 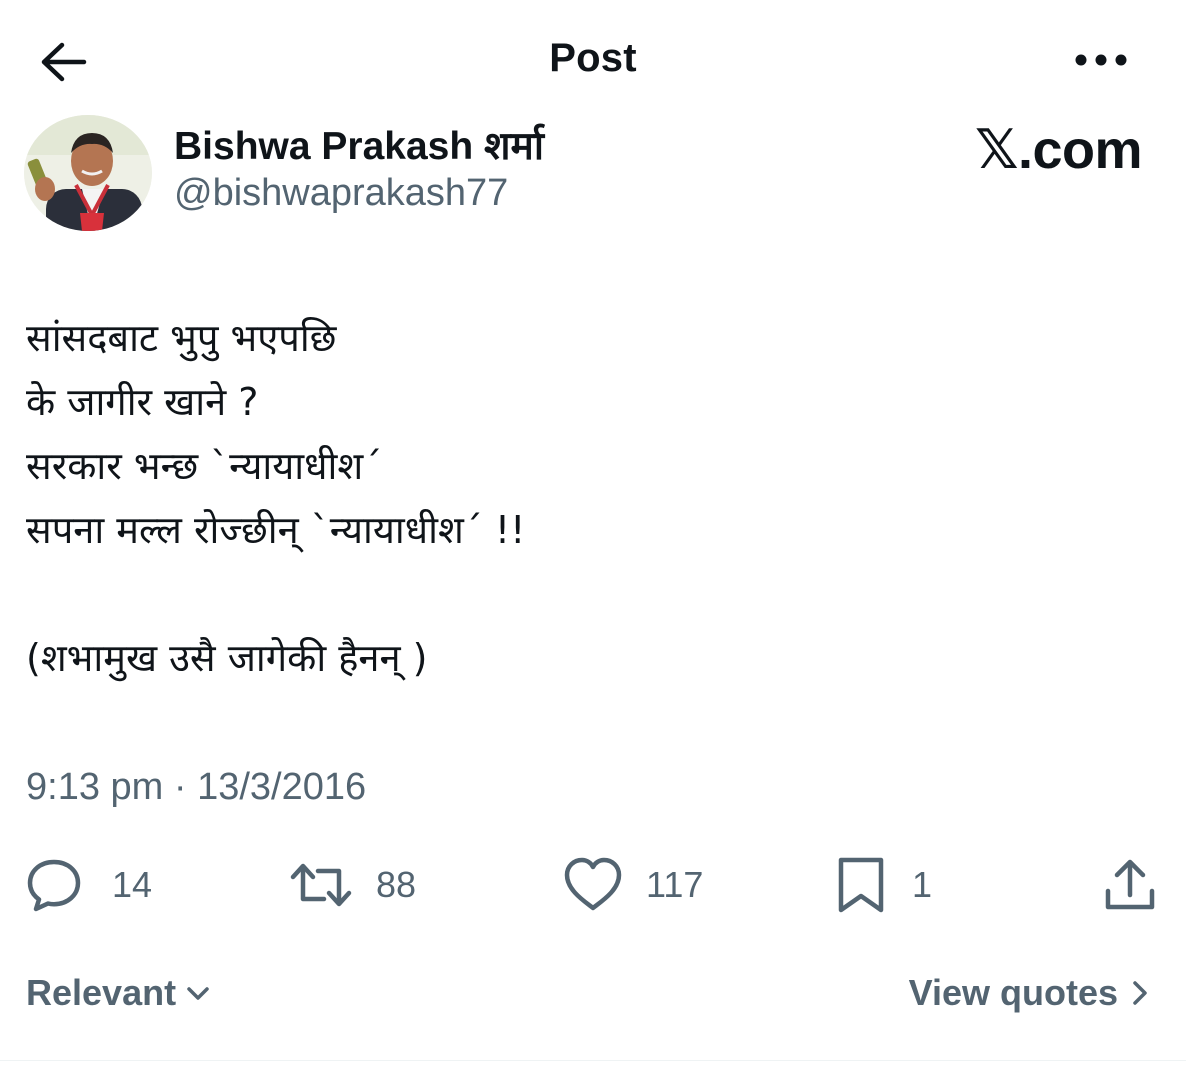 I want to click on post-line: सपना मल्ल रोज्छीन् `न्यायाधीश´ !!, so click(x=276, y=530).